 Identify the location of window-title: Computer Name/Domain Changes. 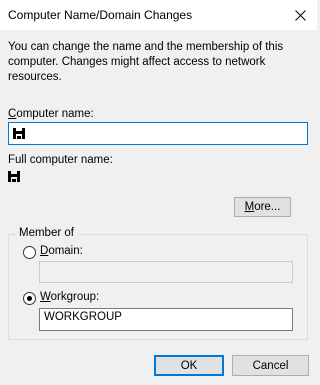
(100, 15).